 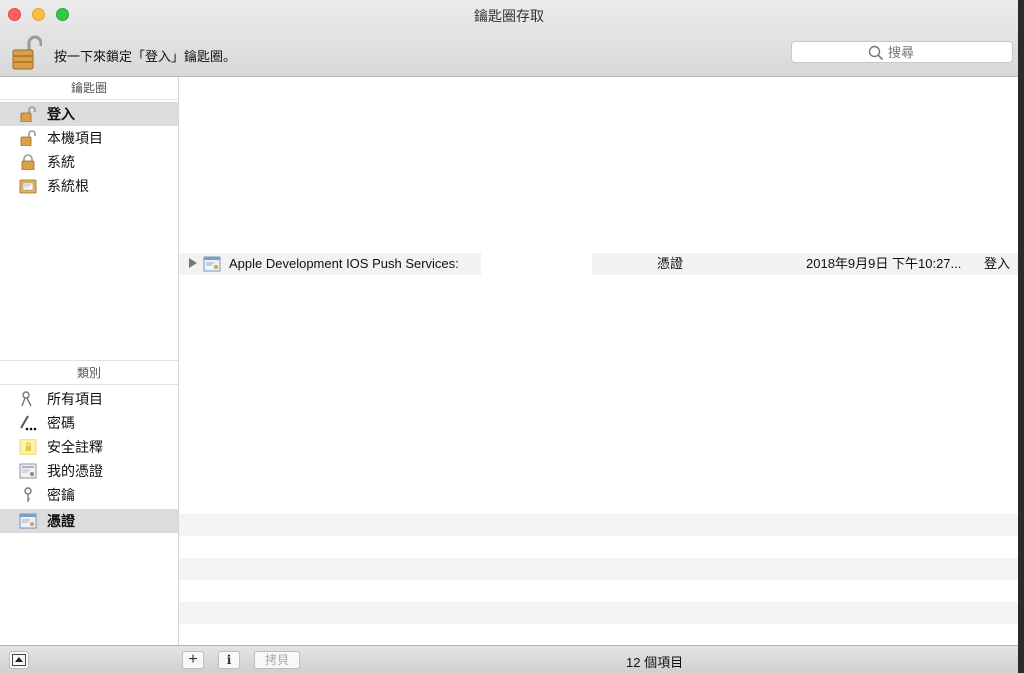 I want to click on key-icon, so click(x=28, y=494).